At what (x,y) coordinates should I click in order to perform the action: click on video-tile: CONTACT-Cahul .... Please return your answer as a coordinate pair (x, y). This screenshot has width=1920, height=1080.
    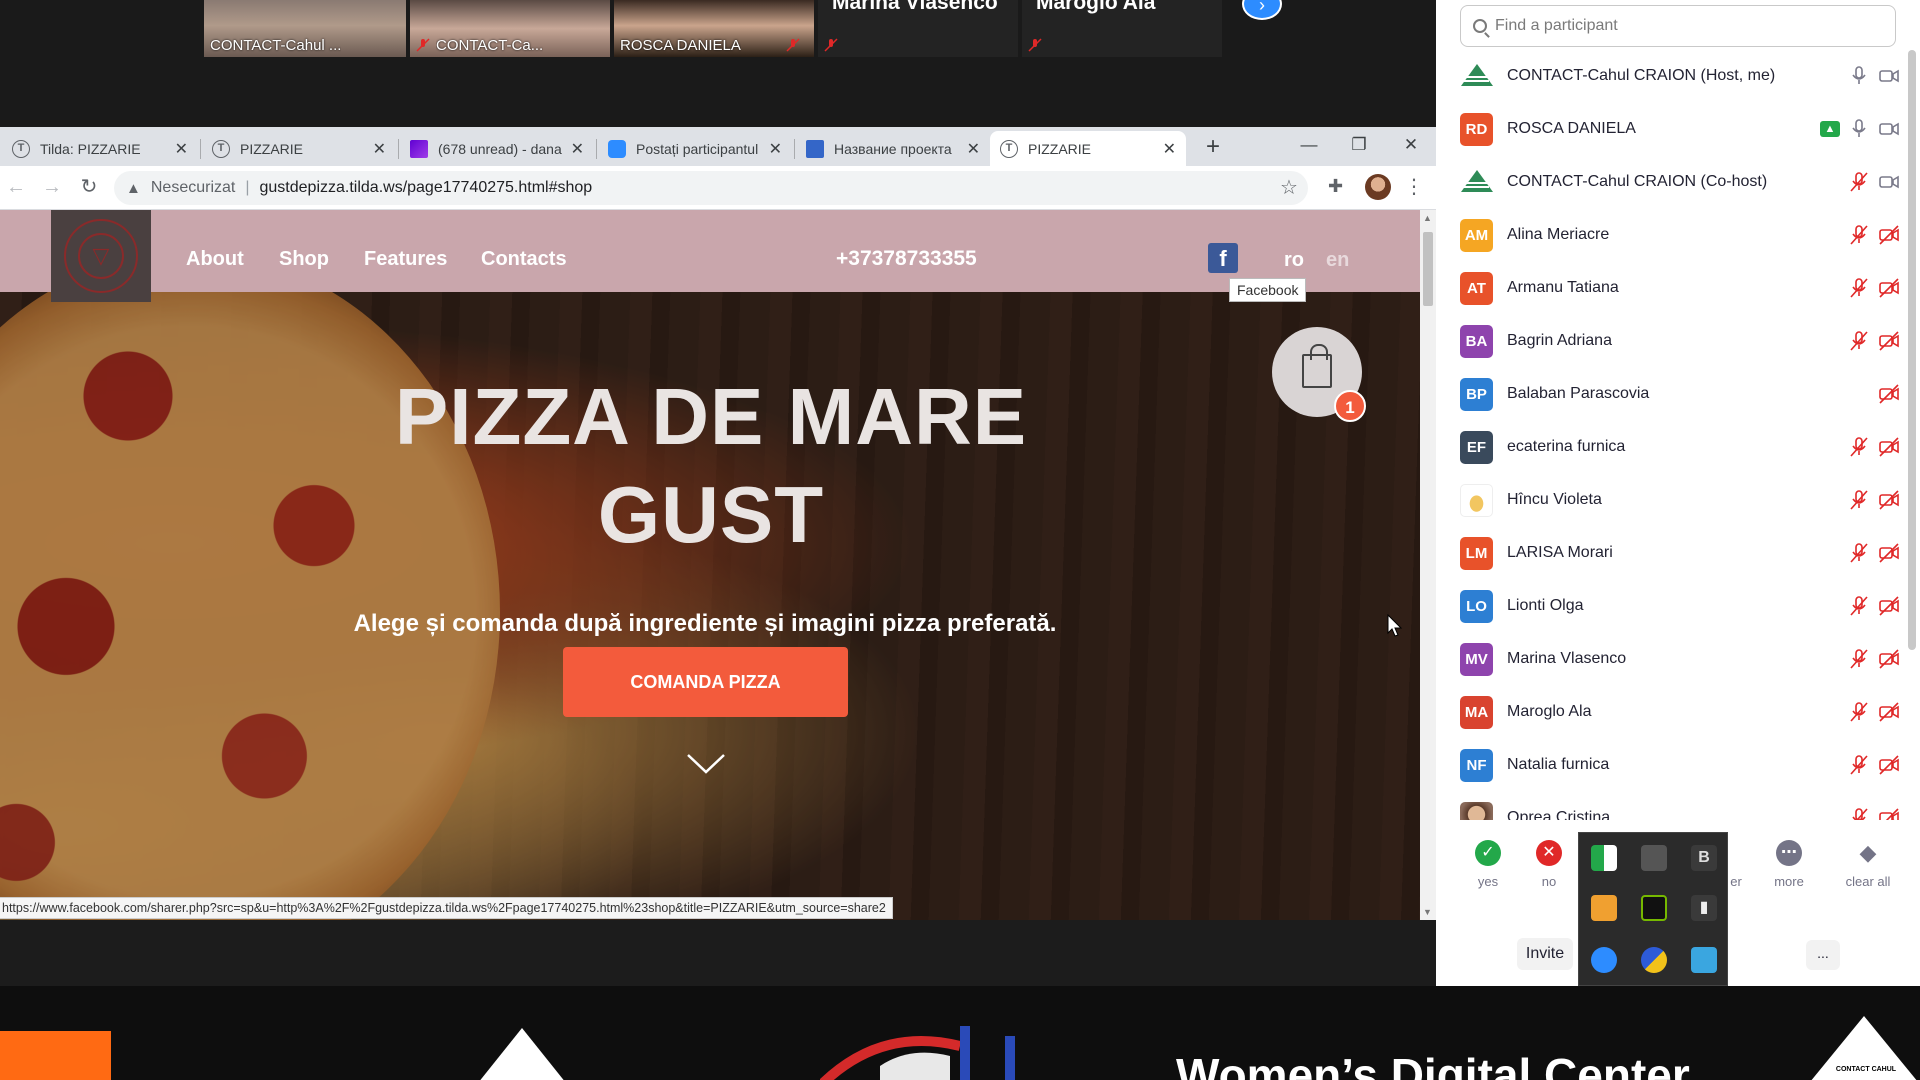
    Looking at the image, I should click on (305, 28).